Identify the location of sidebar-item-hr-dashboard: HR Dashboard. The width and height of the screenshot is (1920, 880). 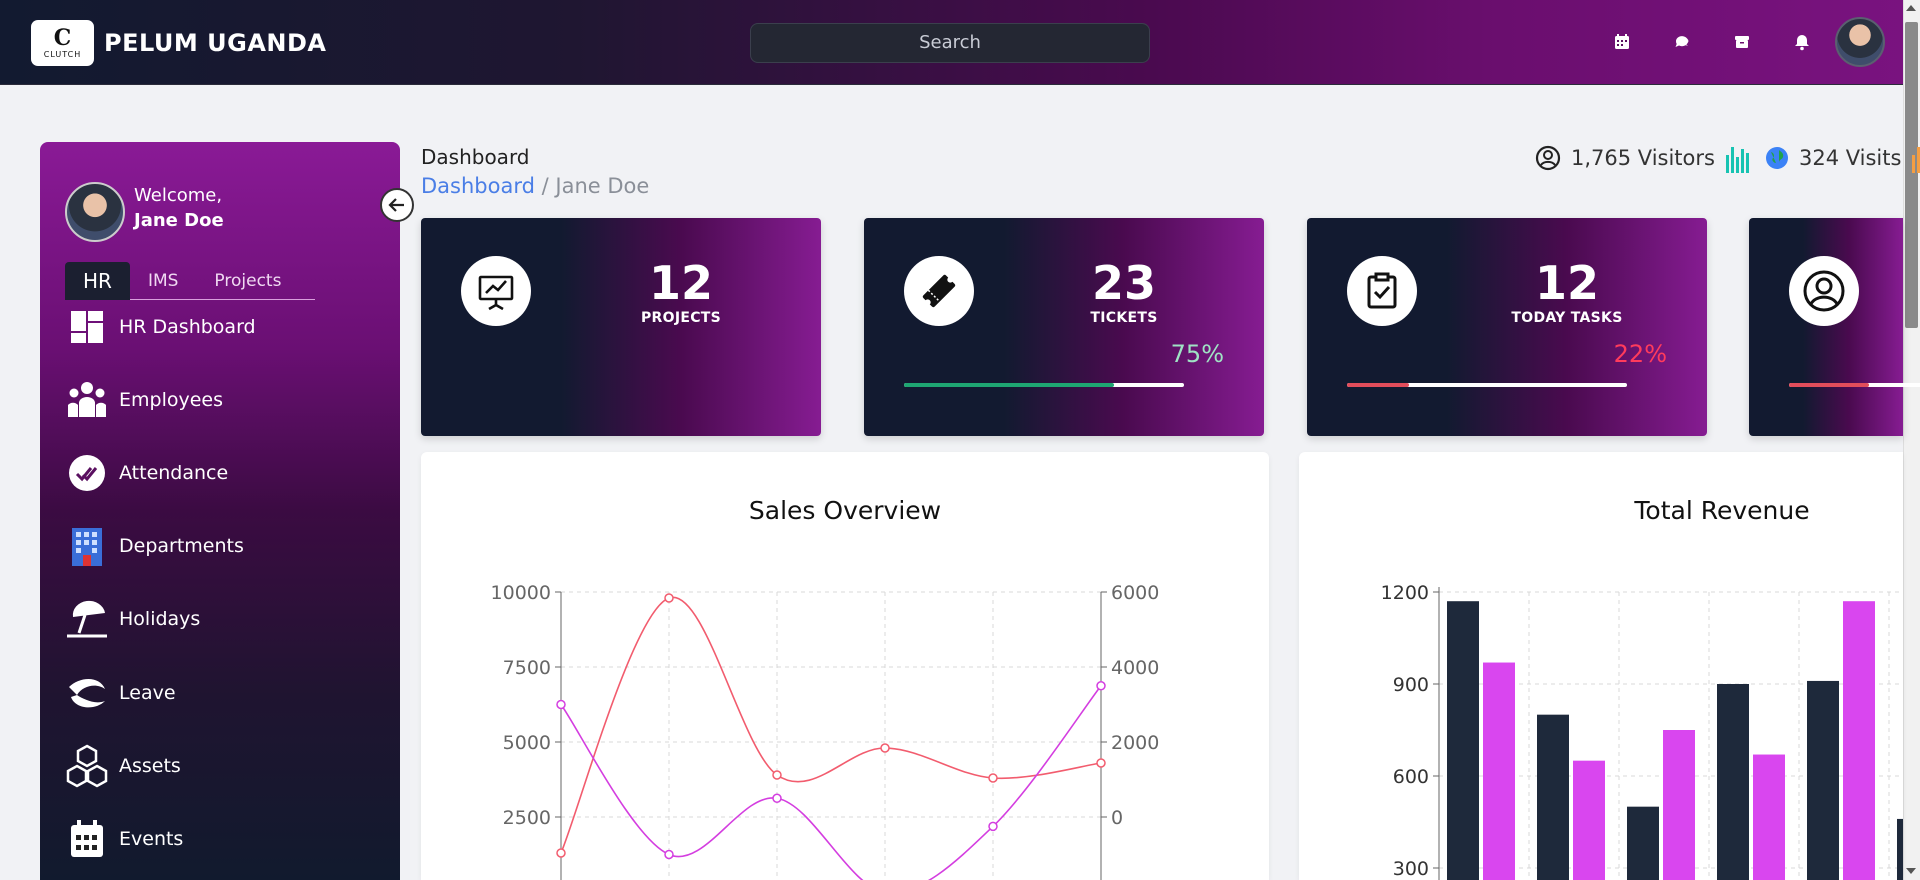
(215, 327).